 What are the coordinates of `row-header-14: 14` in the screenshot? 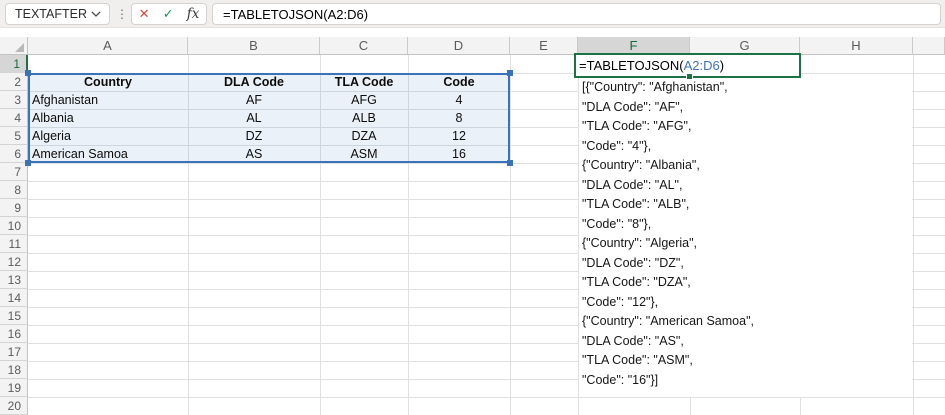 It's located at (14, 298).